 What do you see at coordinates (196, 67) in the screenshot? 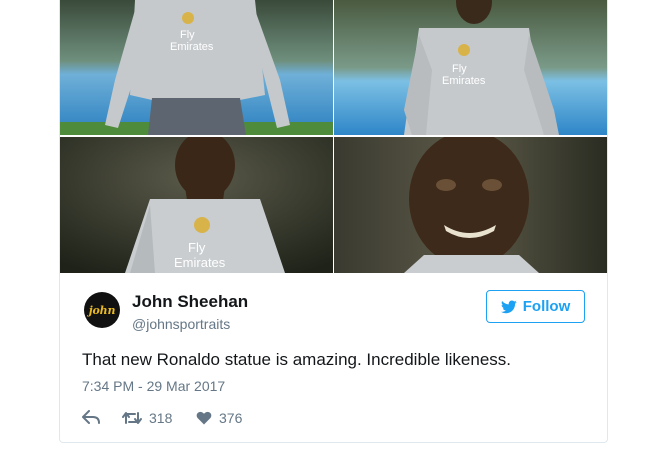
I see `photo-1: Fly Emirates` at bounding box center [196, 67].